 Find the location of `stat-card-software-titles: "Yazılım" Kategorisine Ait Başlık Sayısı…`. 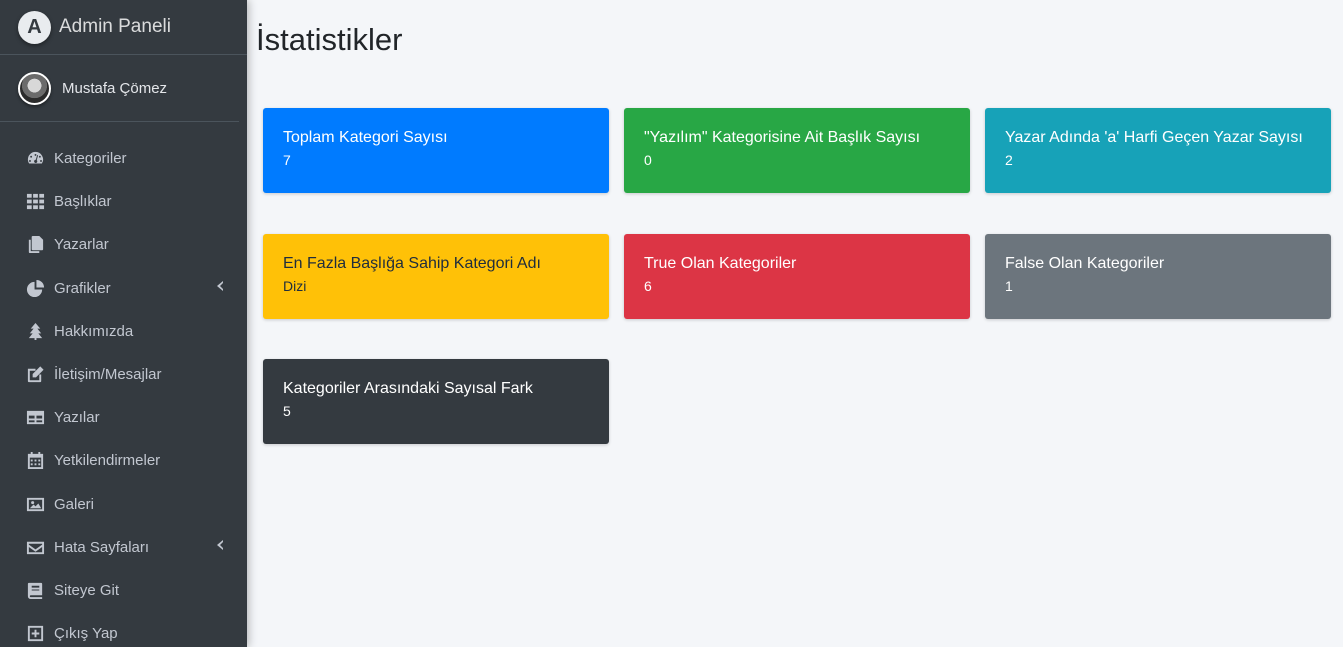

stat-card-software-titles: "Yazılım" Kategorisine Ait Başlık Sayısı… is located at coordinates (797, 150).